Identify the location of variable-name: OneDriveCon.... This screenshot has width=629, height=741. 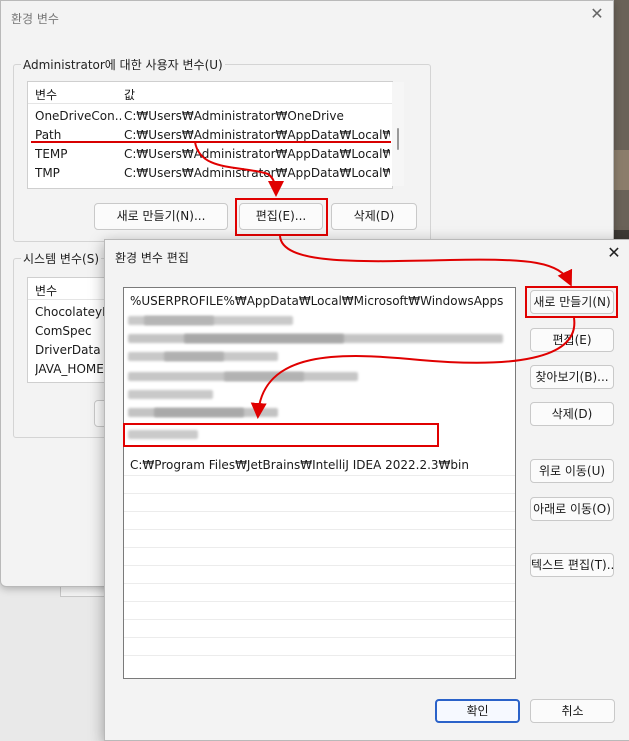
(78, 116).